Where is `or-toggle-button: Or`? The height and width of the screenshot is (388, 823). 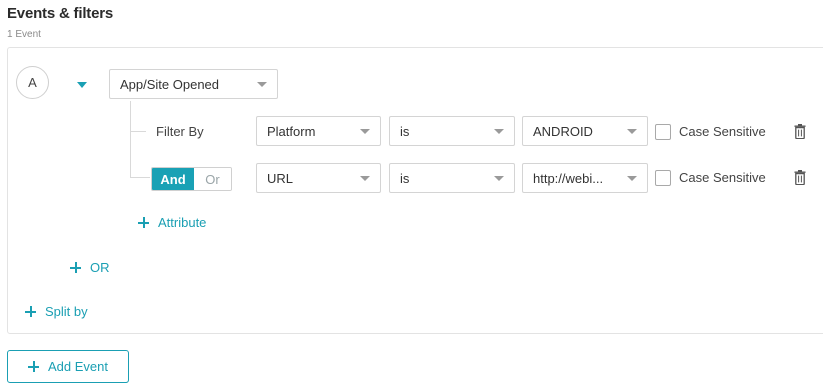
or-toggle-button: Or is located at coordinates (212, 179).